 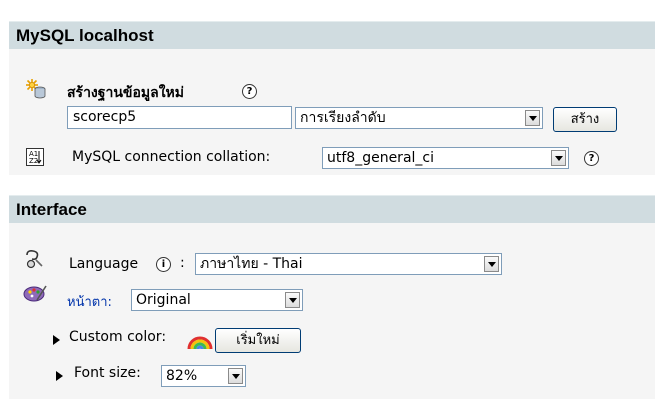 I want to click on reset-color-button: เริ่มใหม่, so click(x=258, y=340).